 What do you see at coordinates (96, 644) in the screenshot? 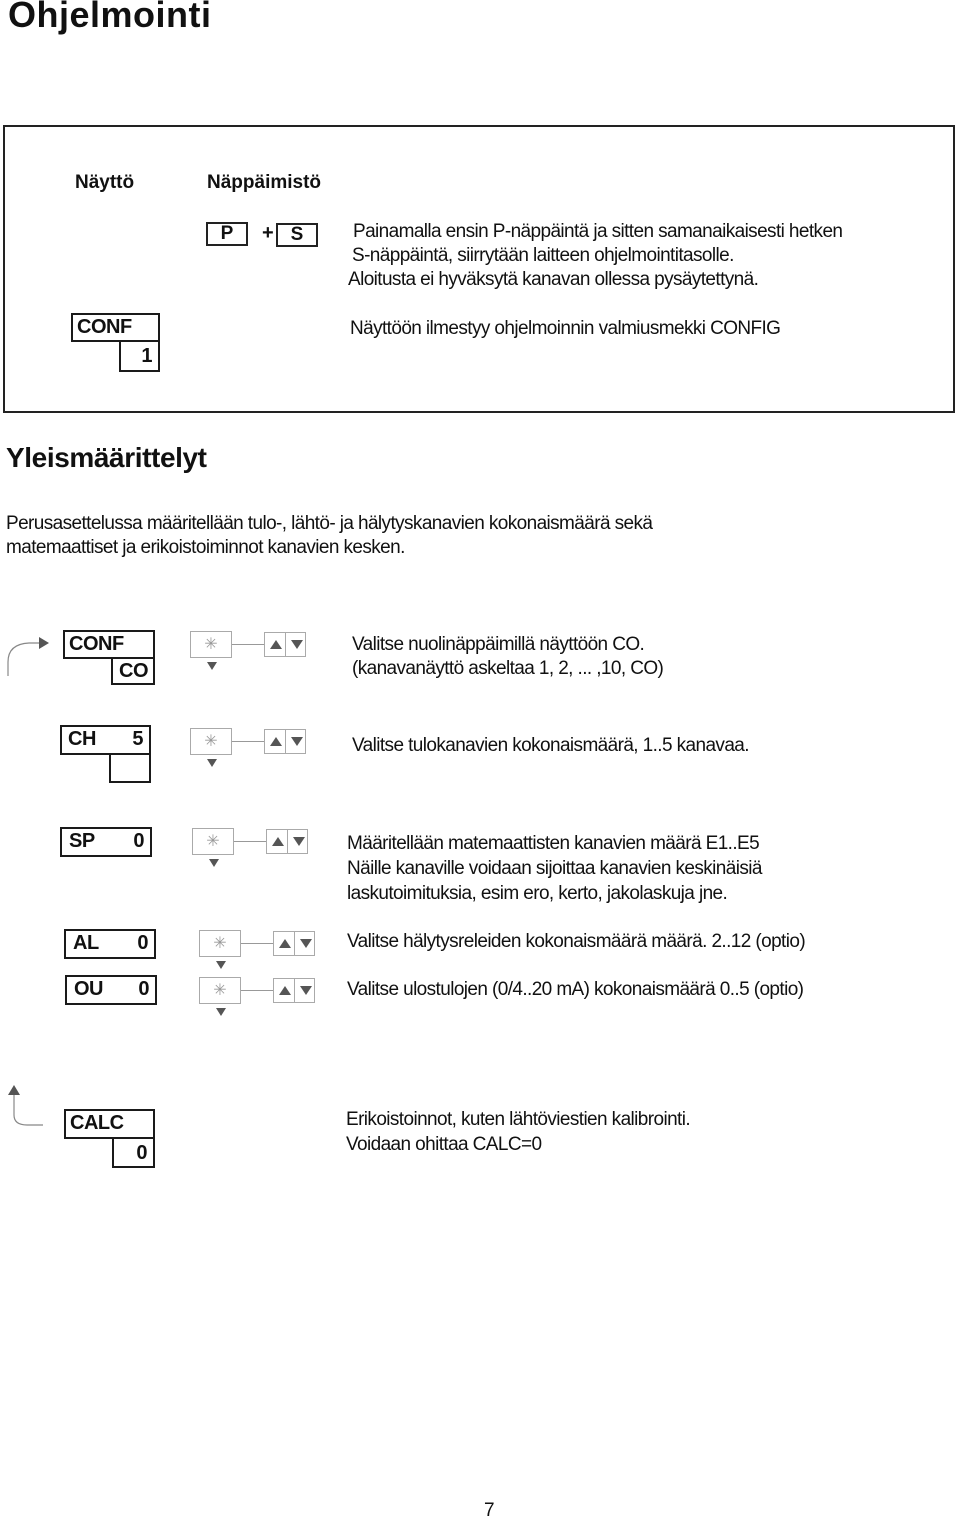
I see `display-label: CONF` at bounding box center [96, 644].